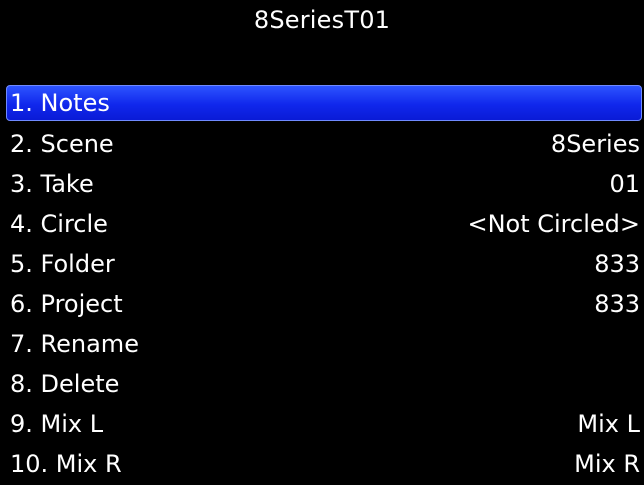 This screenshot has height=485, width=644. I want to click on menu-item-label: 10. Mix R, so click(66, 464).